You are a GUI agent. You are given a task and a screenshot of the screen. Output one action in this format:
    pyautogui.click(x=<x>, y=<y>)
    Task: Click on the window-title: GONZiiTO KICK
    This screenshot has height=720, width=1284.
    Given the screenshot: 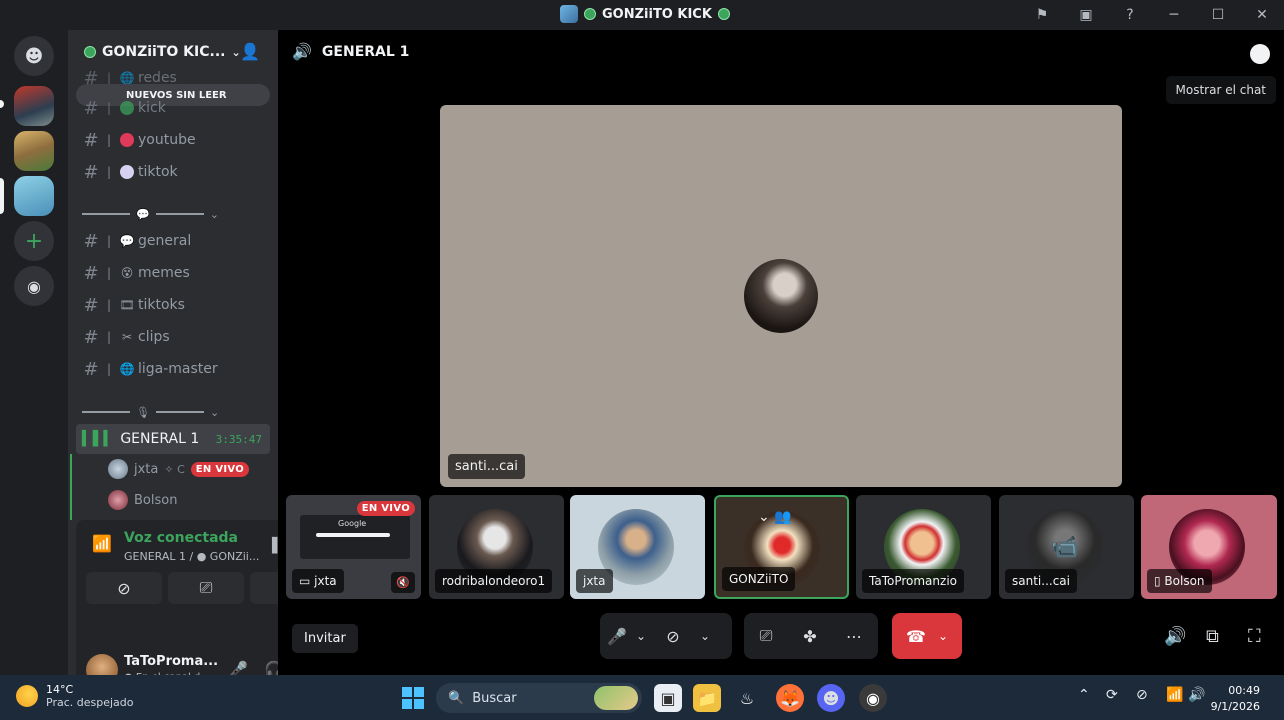 What is the action you would take?
    pyautogui.click(x=645, y=14)
    